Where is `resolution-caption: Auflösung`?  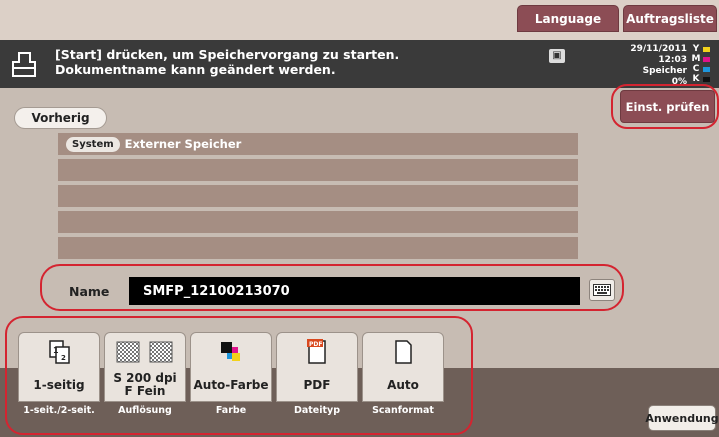
resolution-caption: Auflösung is located at coordinates (145, 410).